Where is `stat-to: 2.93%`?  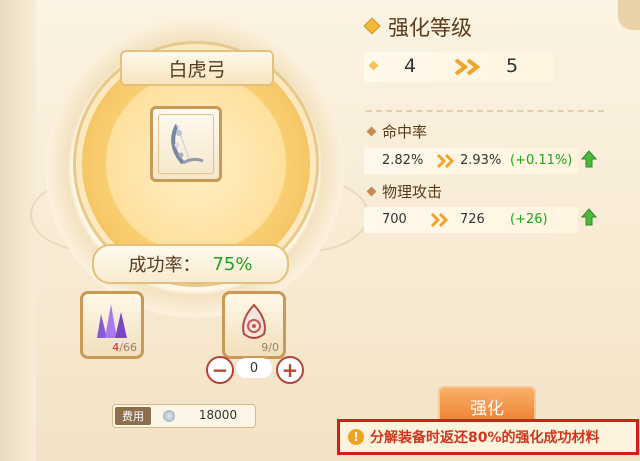 stat-to: 2.93% is located at coordinates (481, 160).